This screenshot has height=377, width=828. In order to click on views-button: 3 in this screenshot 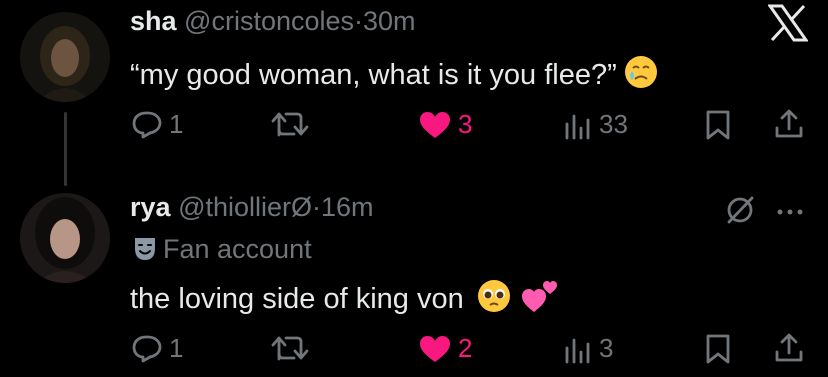, I will do `click(588, 348)`.